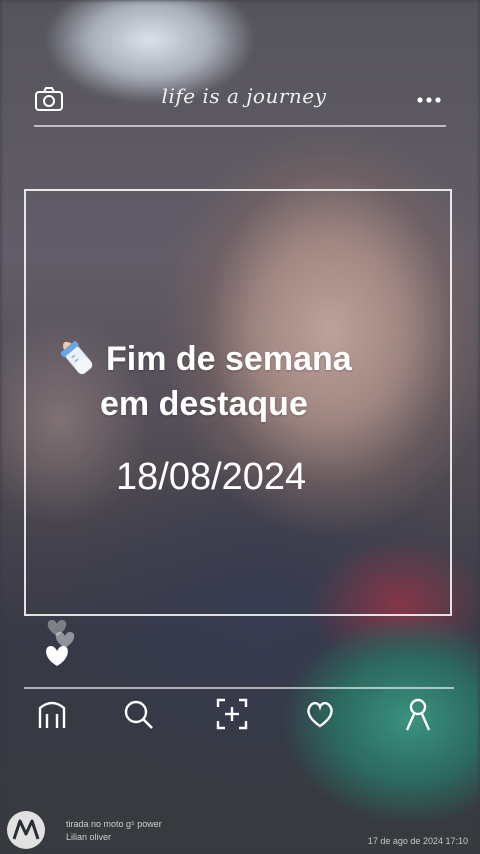  Describe the element at coordinates (418, 714) in the screenshot. I see `profile-icon` at that location.